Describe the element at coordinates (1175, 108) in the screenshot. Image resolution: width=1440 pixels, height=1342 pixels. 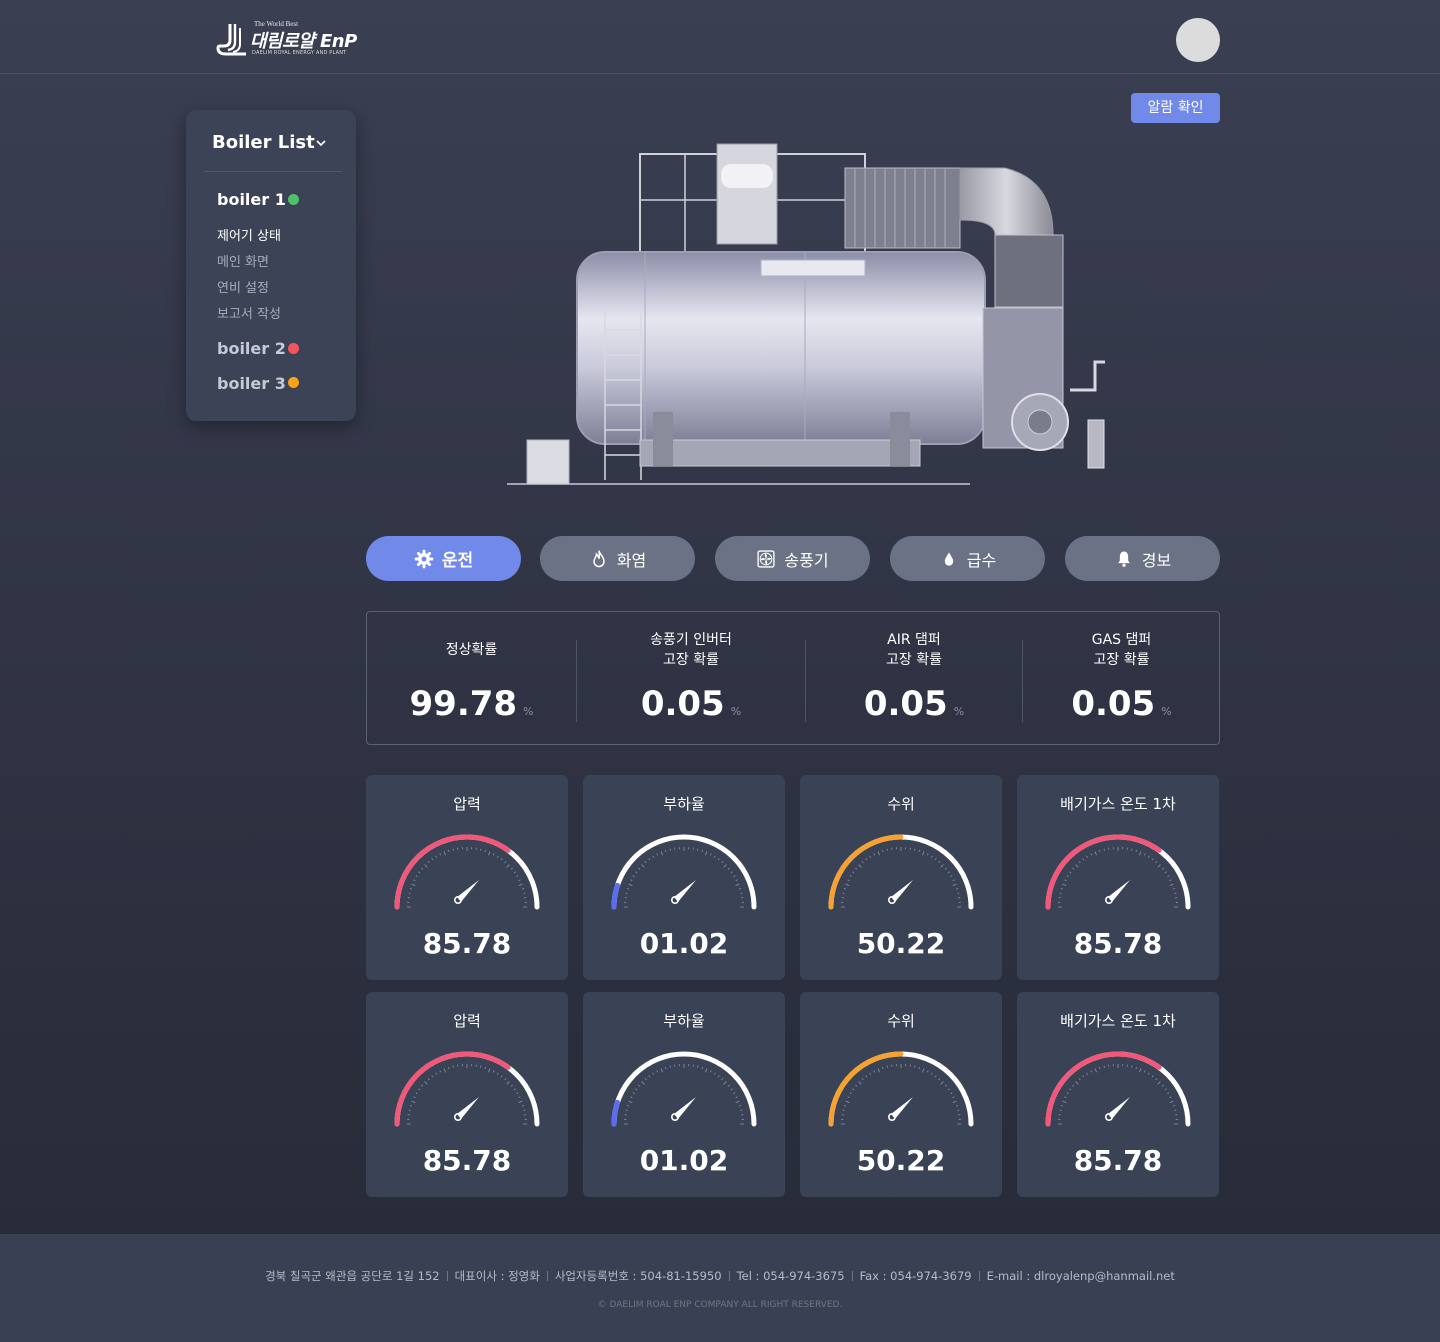
I see `alarm-confirm-button: 알람 확인` at that location.